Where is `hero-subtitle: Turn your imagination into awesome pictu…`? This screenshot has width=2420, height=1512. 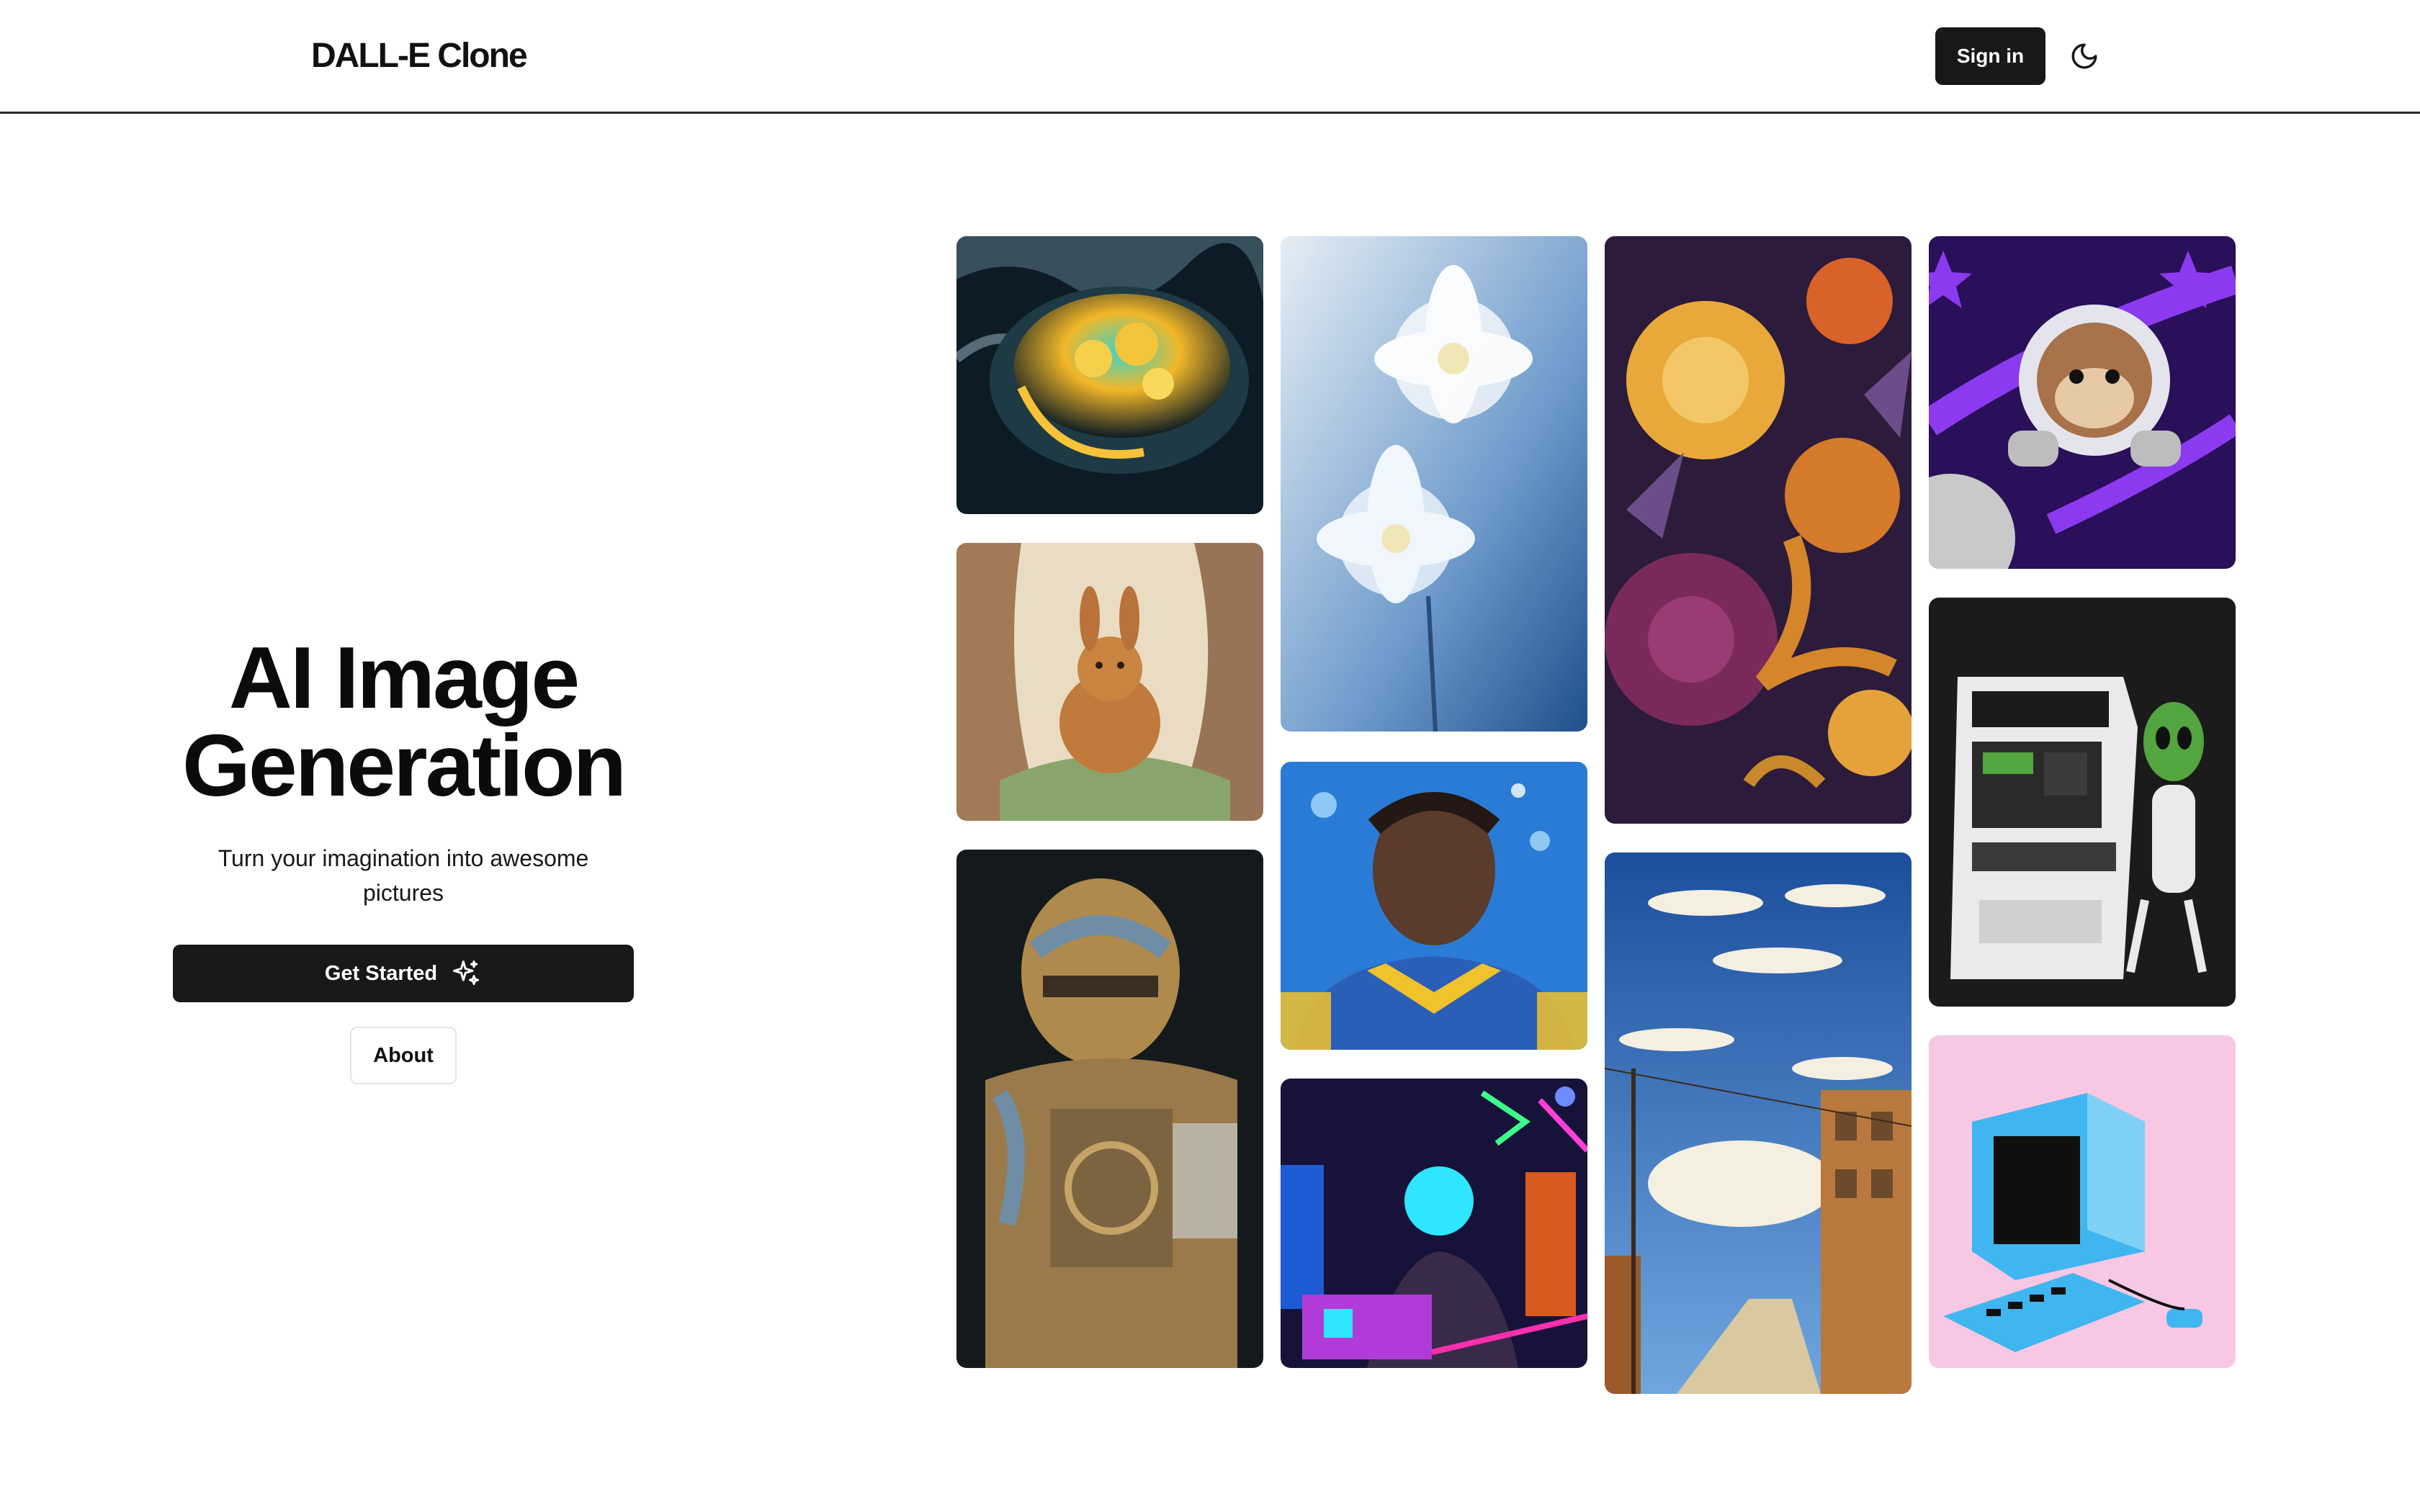 hero-subtitle: Turn your imagination into awesome pictu… is located at coordinates (403, 875).